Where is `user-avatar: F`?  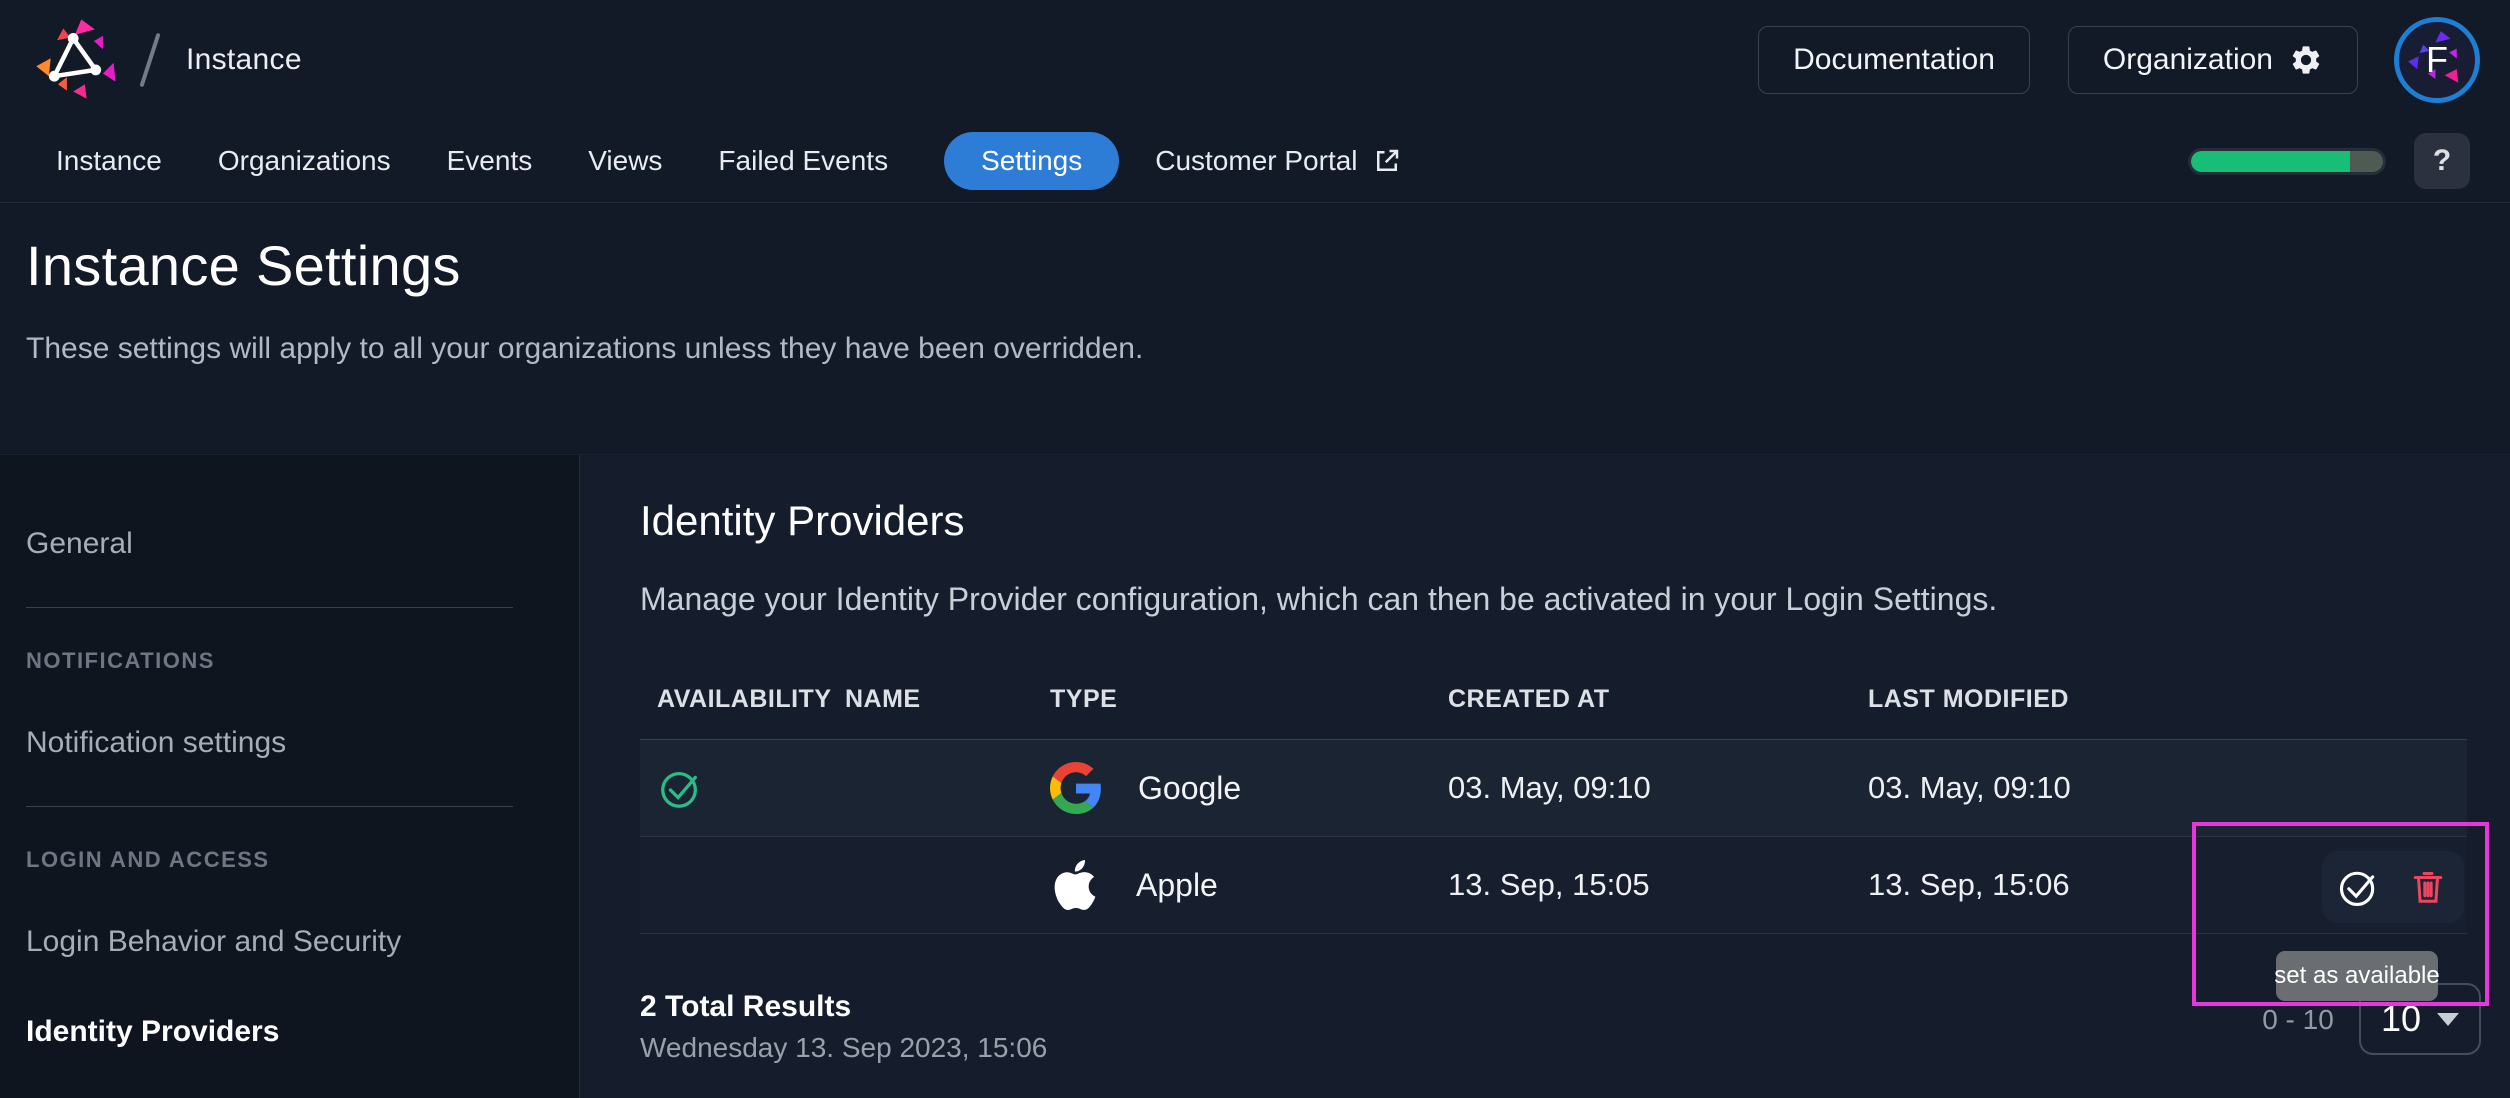 user-avatar: F is located at coordinates (2437, 60).